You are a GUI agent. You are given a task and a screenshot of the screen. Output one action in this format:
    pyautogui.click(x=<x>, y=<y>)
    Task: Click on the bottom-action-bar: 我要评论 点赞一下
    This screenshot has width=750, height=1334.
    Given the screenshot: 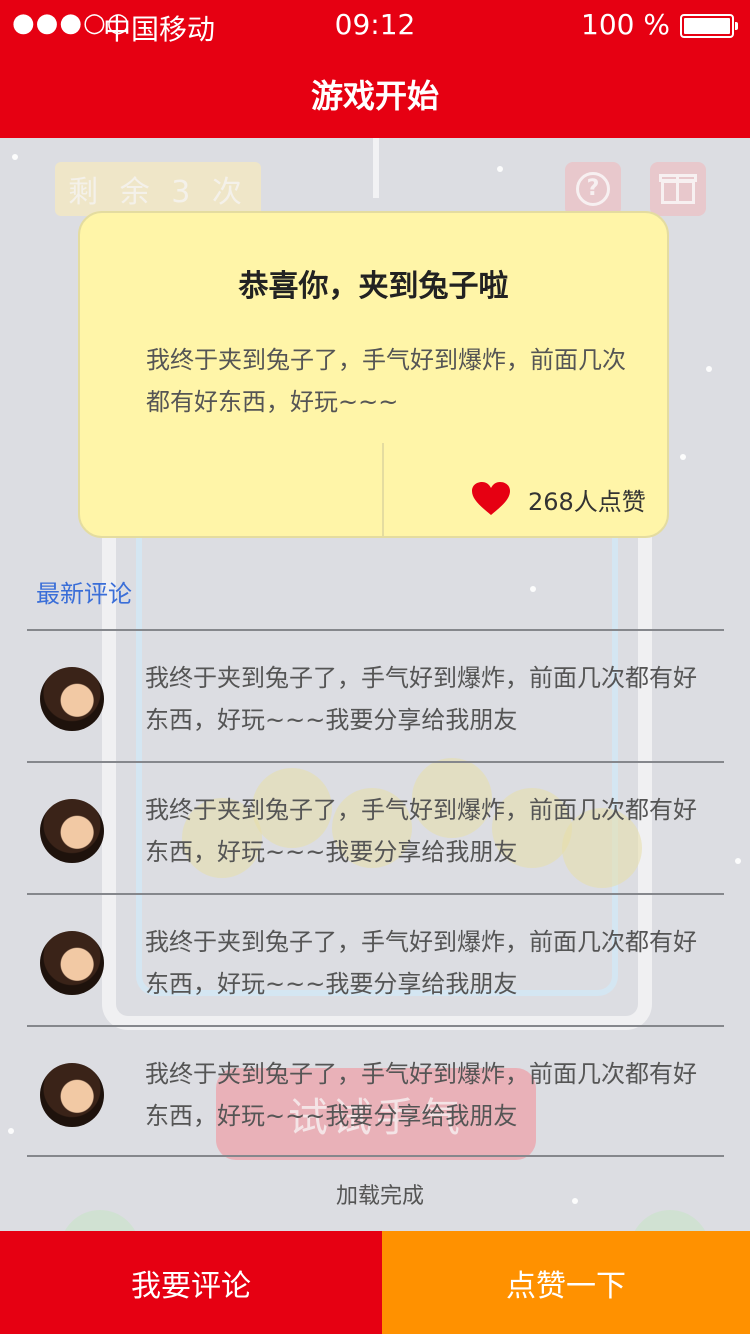 What is the action you would take?
    pyautogui.click(x=375, y=1282)
    